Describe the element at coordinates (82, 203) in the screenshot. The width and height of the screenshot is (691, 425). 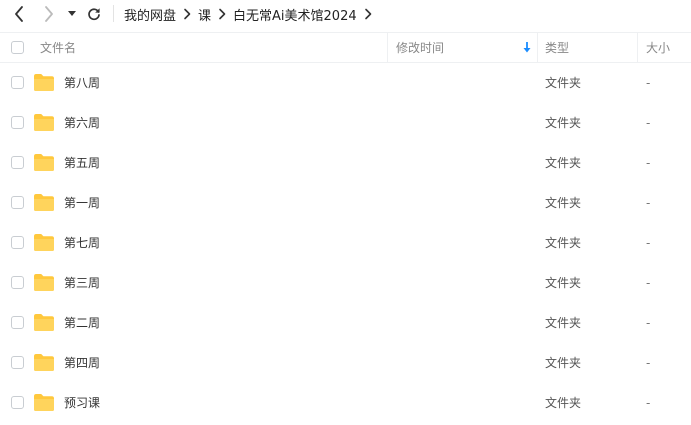
I see `file-name: 第一周` at that location.